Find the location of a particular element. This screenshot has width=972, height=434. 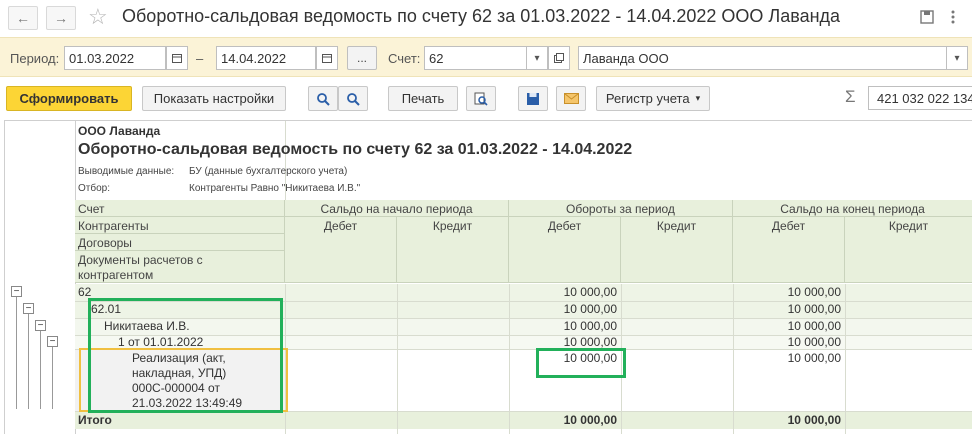

preview-button is located at coordinates (481, 98).